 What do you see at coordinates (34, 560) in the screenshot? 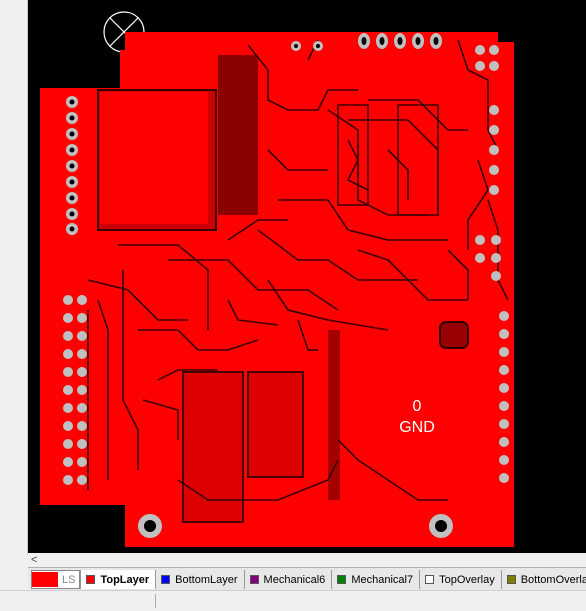
I see `scroll-left-arrow-icon: <` at bounding box center [34, 560].